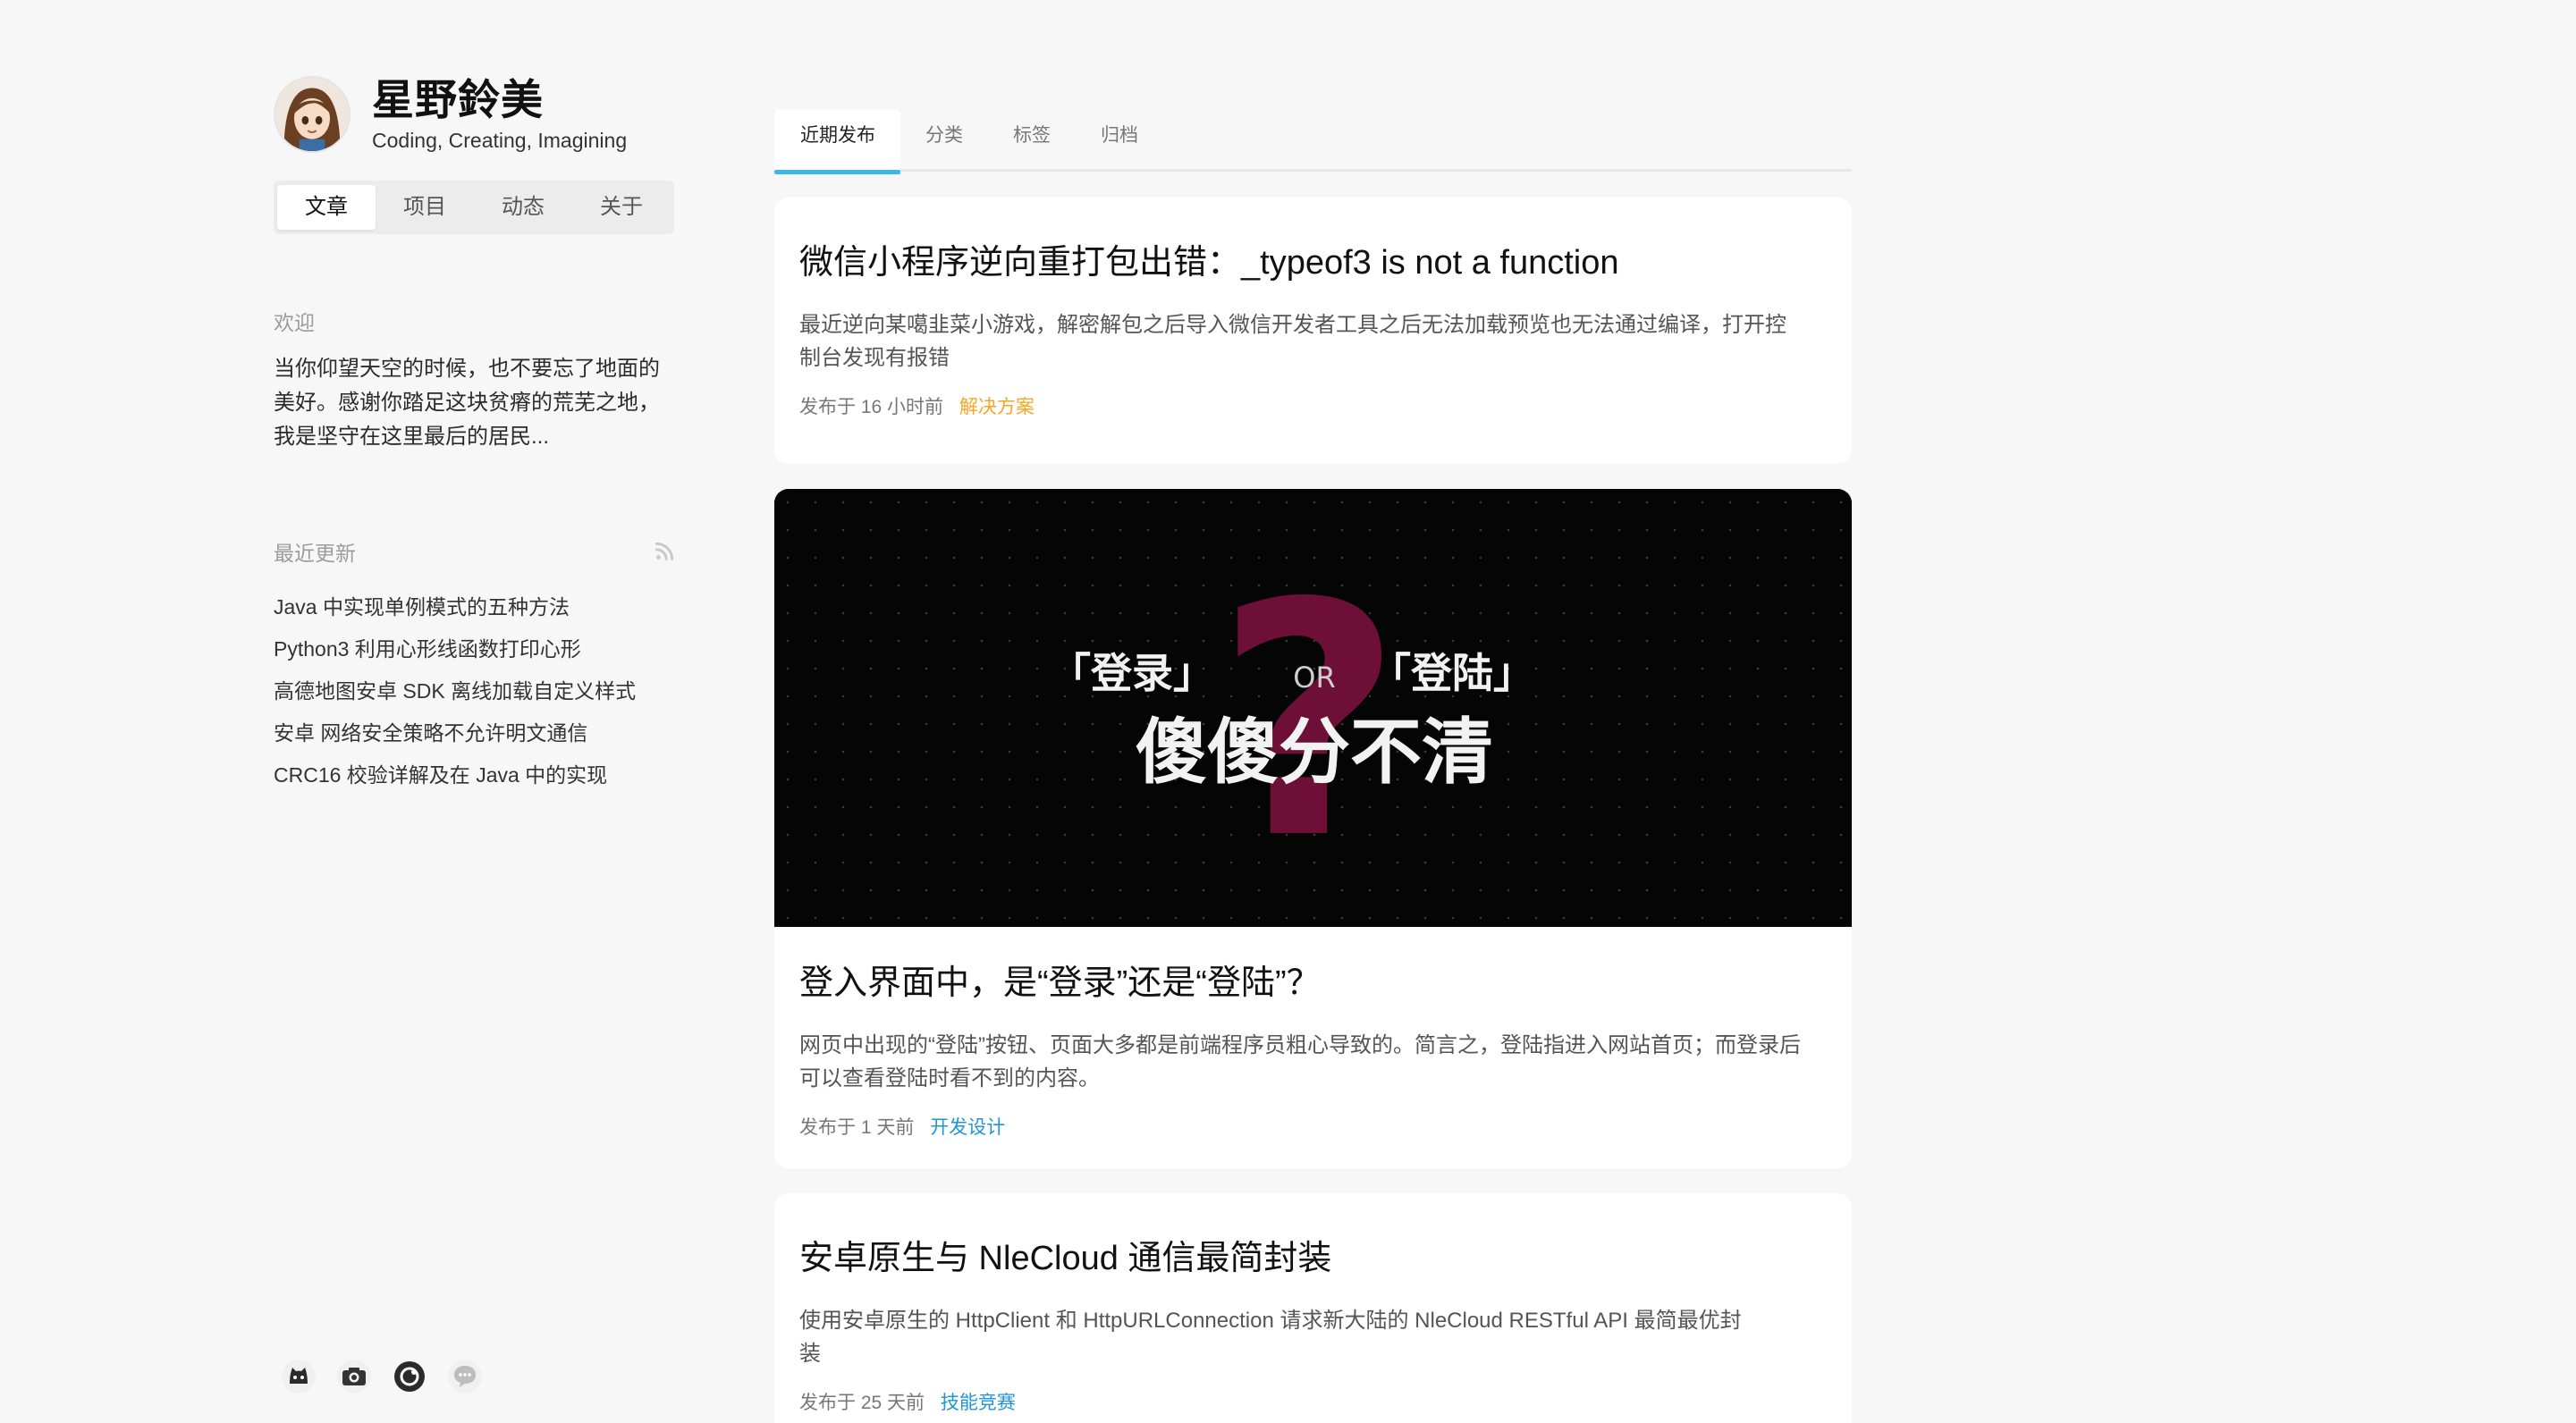 This screenshot has height=1423, width=2576. What do you see at coordinates (1313, 983) in the screenshot?
I see `post-title: 登入界面中，是“登录”还是“登陆”？` at bounding box center [1313, 983].